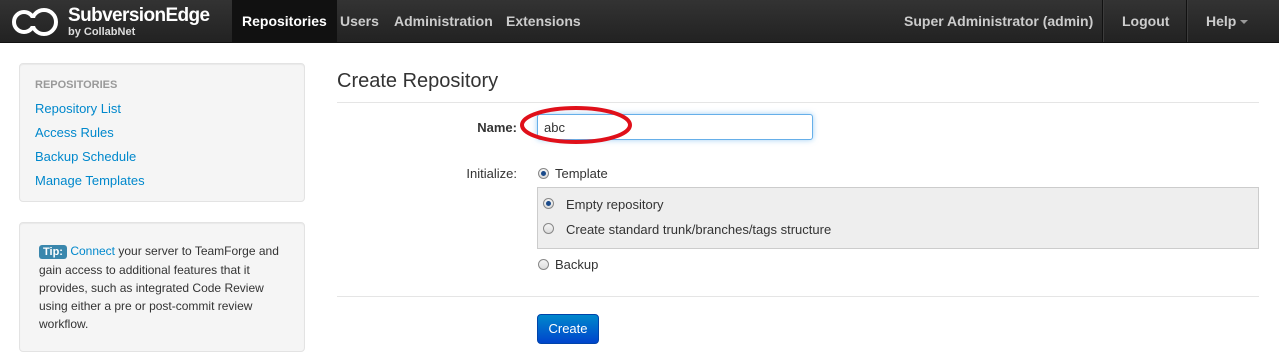 The image size is (1279, 354). What do you see at coordinates (74, 132) in the screenshot?
I see `sidebar-item-access-rules: Access Rules` at bounding box center [74, 132].